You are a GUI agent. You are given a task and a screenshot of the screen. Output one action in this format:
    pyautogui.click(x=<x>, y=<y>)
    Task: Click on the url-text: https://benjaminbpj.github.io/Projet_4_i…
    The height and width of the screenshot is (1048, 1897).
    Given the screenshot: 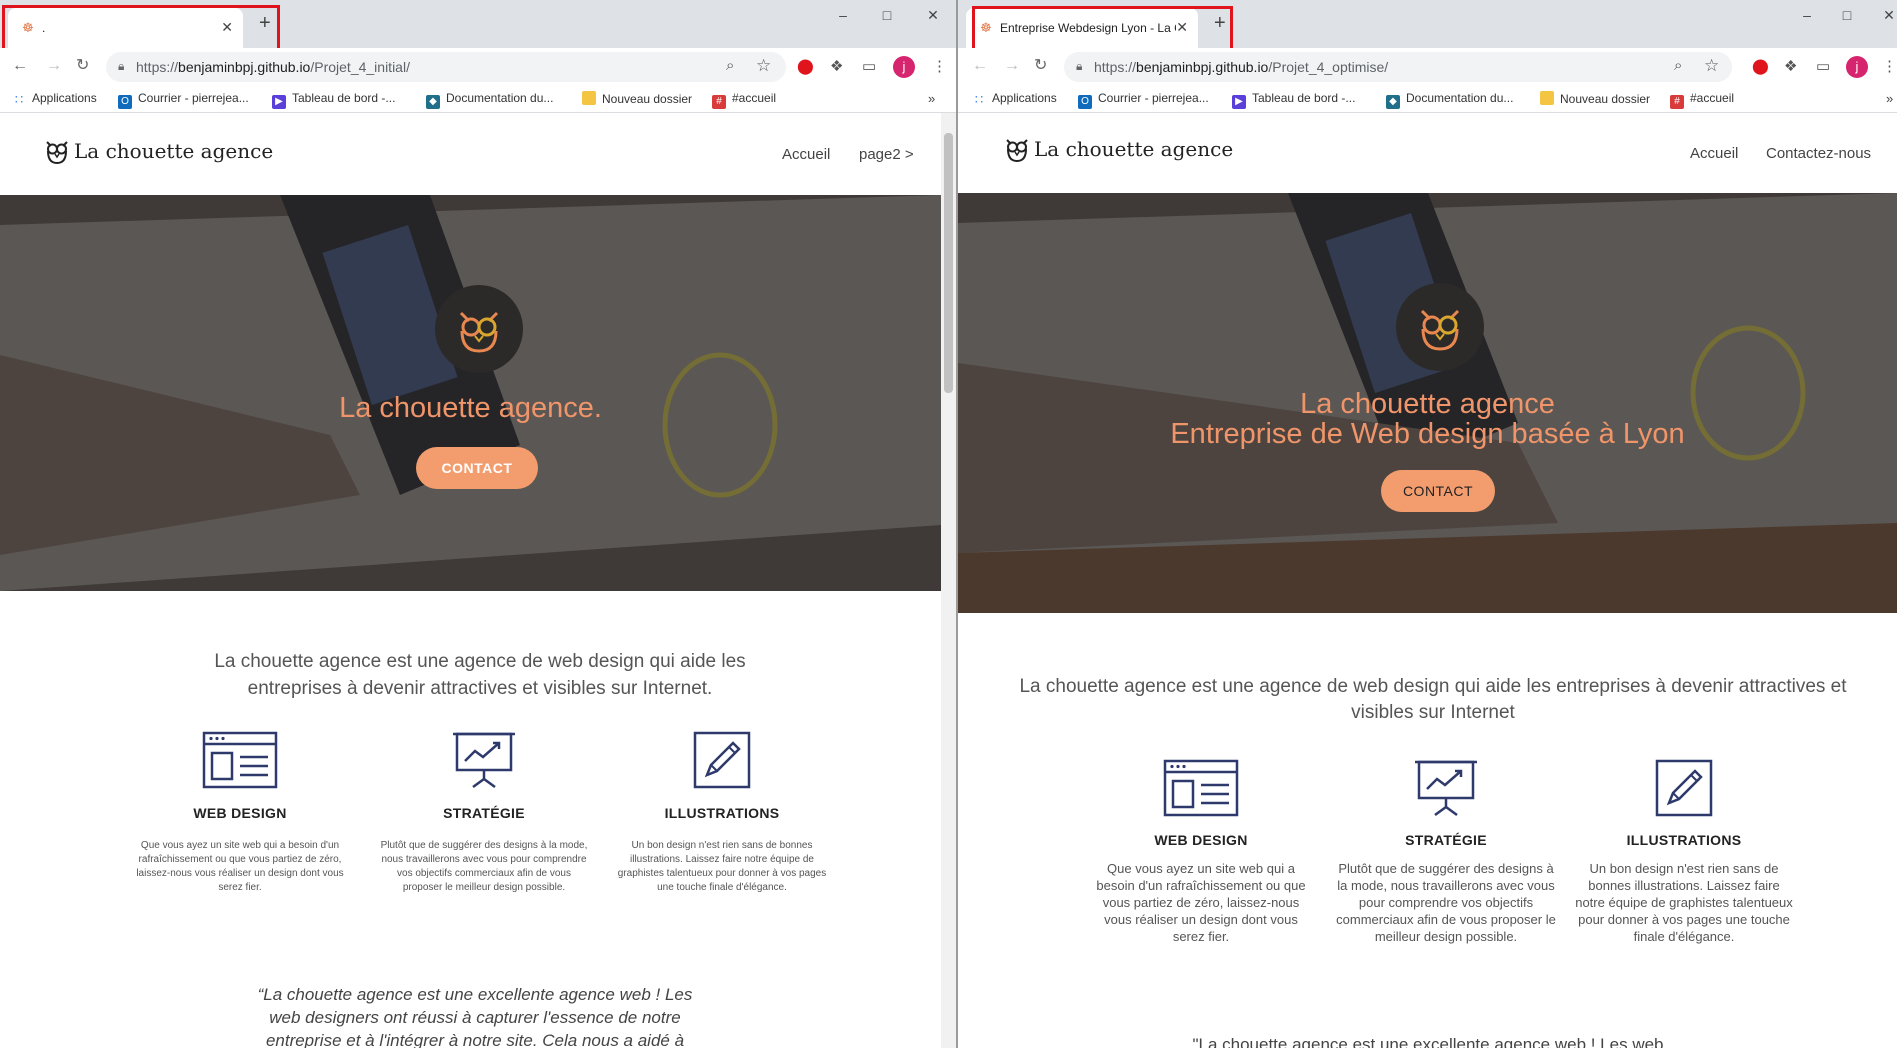 What is the action you would take?
    pyautogui.click(x=273, y=67)
    